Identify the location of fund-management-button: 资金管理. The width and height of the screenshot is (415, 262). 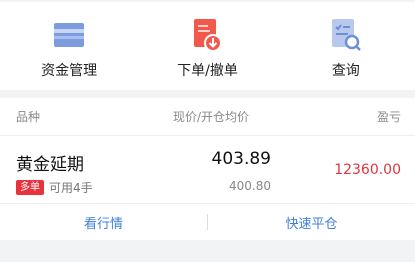
(69, 46).